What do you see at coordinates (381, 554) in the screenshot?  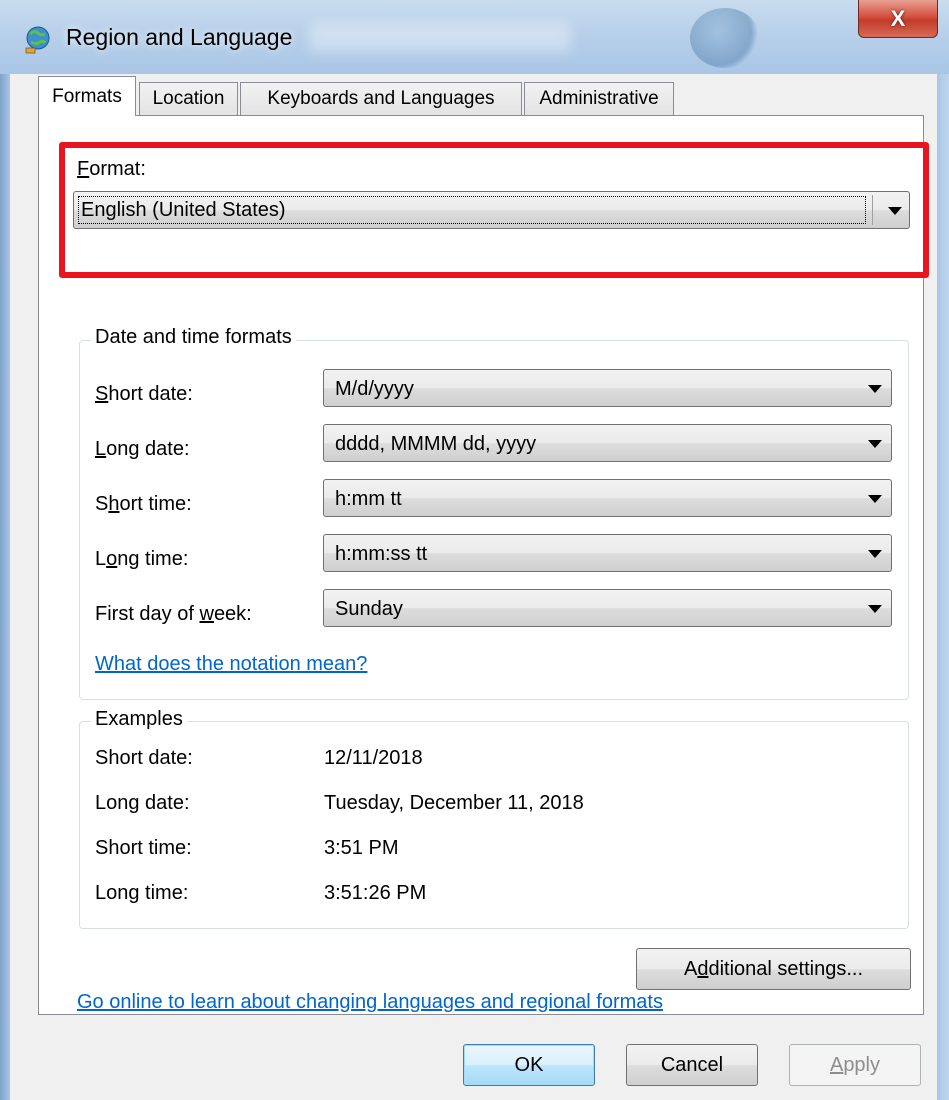 I see `long-time-value: h:mm:ss tt` at bounding box center [381, 554].